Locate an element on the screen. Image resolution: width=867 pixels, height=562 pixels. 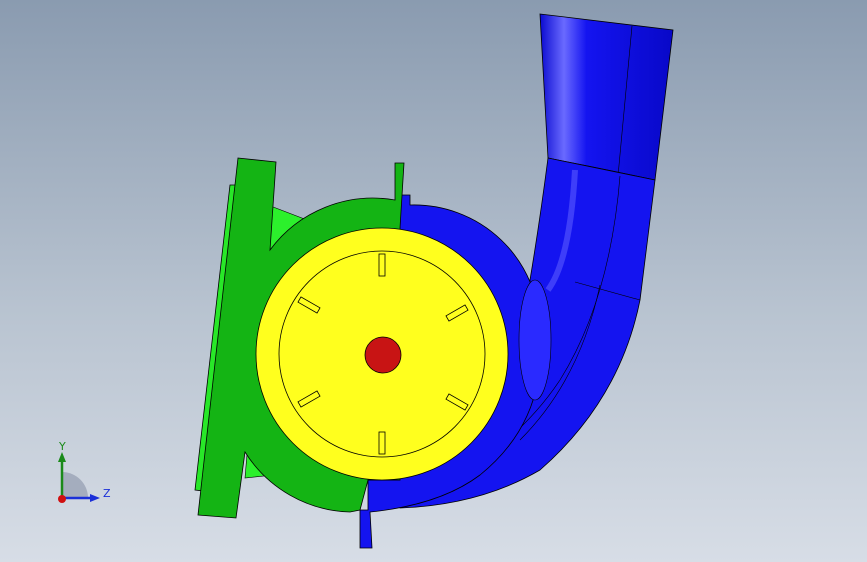
y-axis-label: Y is located at coordinates (62, 446).